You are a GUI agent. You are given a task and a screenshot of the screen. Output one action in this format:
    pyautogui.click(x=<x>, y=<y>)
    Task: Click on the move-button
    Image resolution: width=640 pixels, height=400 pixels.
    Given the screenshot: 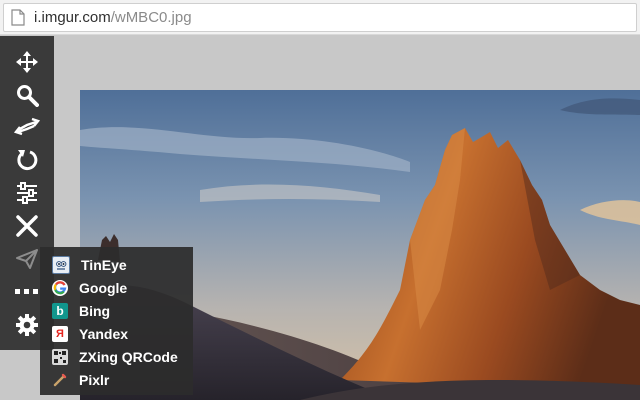 What is the action you would take?
    pyautogui.click(x=27, y=62)
    